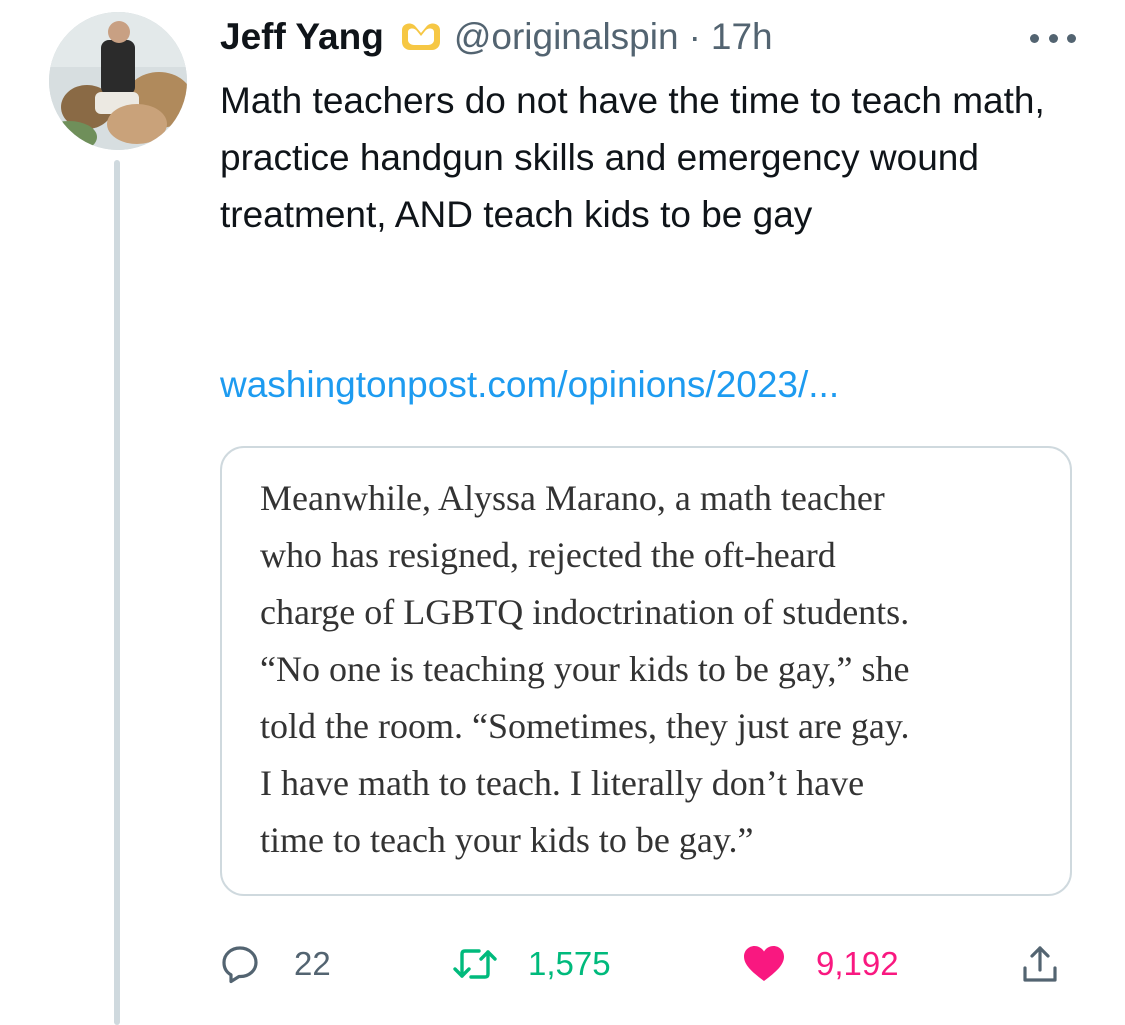  What do you see at coordinates (566, 37) in the screenshot?
I see `author-handle: @originalspin` at bounding box center [566, 37].